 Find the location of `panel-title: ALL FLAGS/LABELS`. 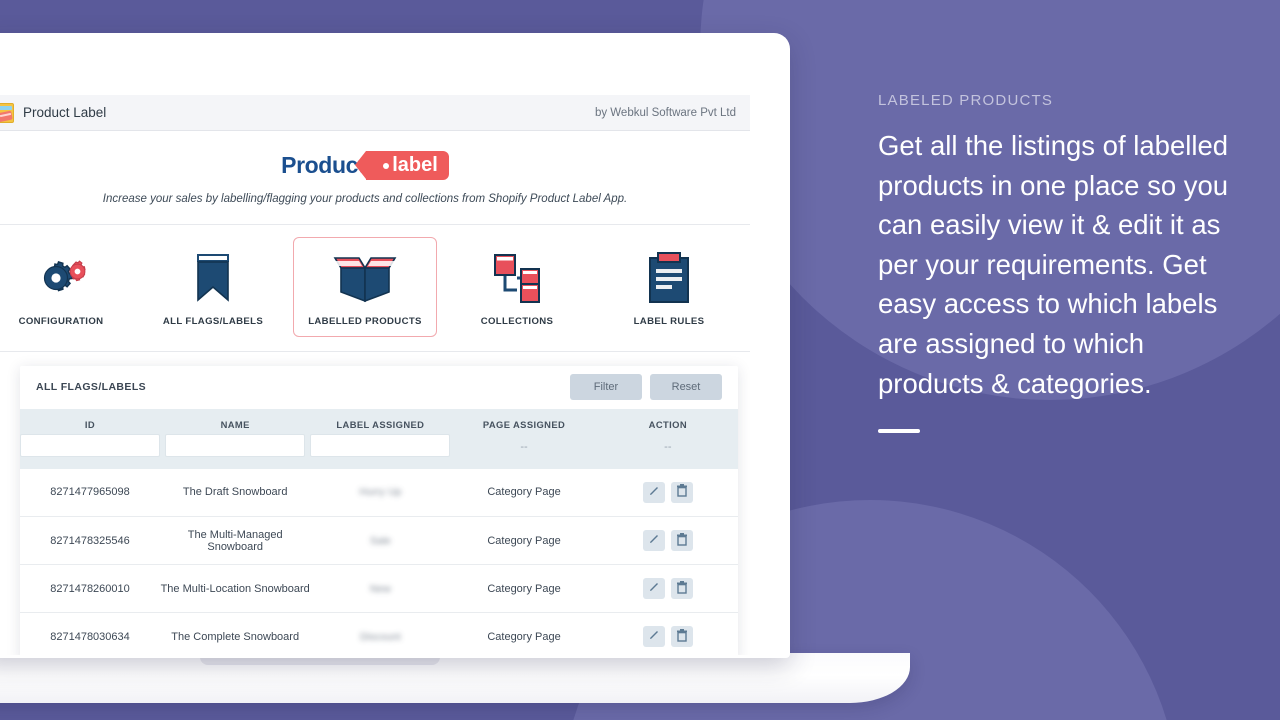

panel-title: ALL FLAGS/LABELS is located at coordinates (91, 387).